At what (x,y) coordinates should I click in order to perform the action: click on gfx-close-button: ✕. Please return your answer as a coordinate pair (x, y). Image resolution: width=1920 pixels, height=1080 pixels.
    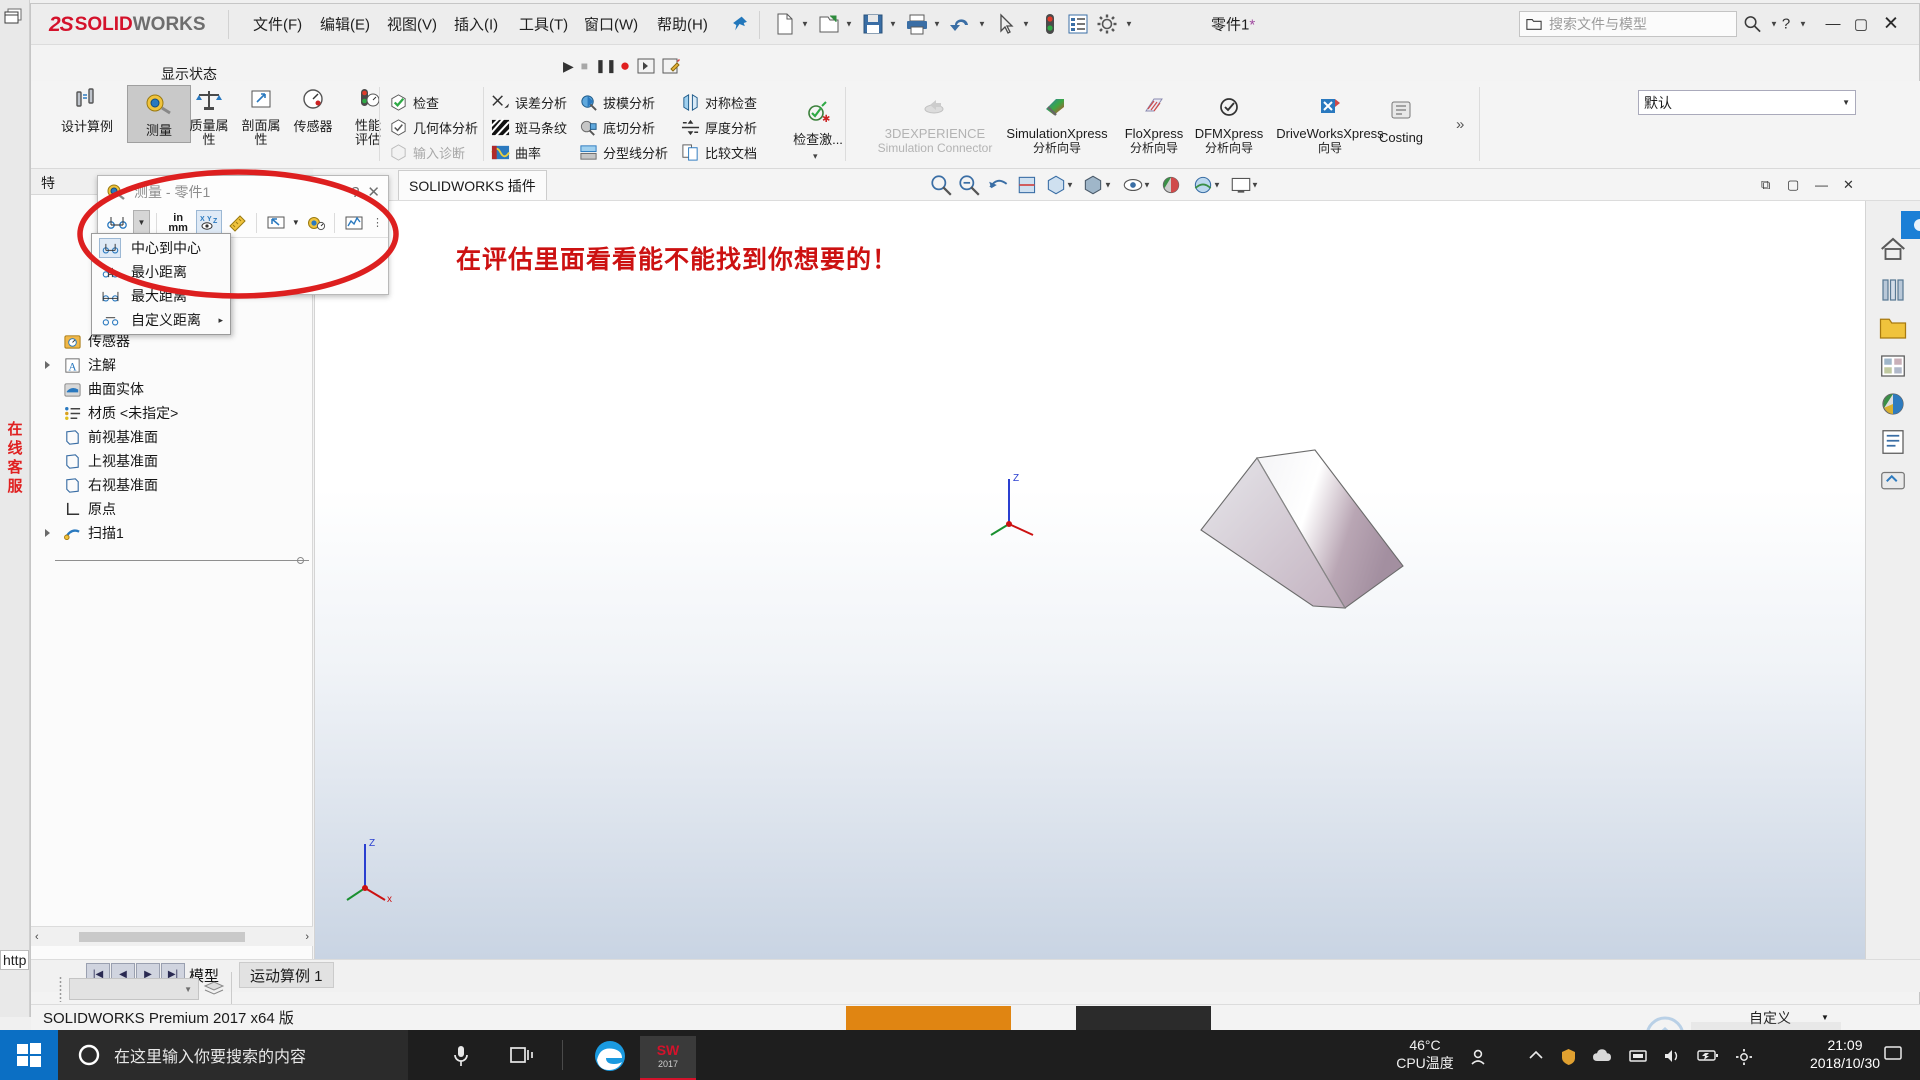
    Looking at the image, I should click on (1848, 185).